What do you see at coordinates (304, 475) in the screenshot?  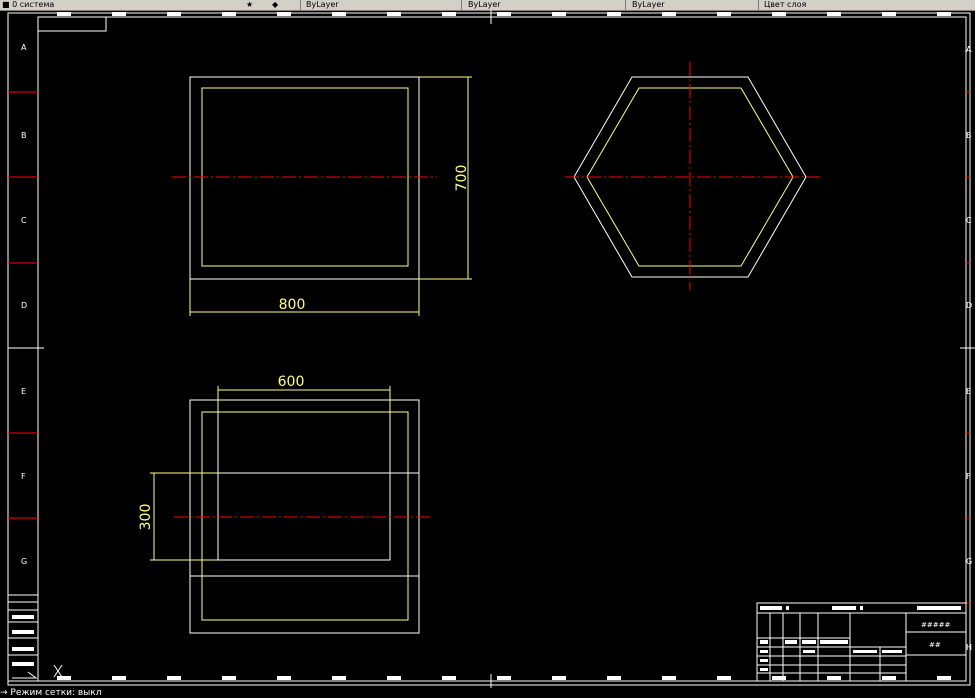 I see `opening-rectangle` at bounding box center [304, 475].